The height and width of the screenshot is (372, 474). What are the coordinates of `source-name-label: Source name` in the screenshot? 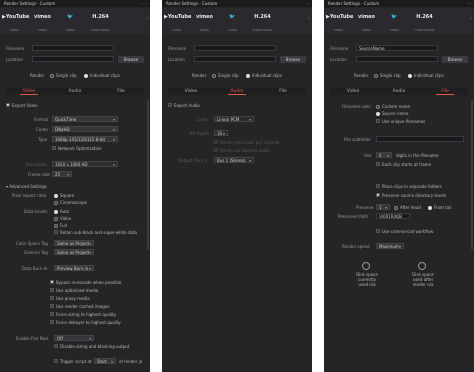 It's located at (395, 113).